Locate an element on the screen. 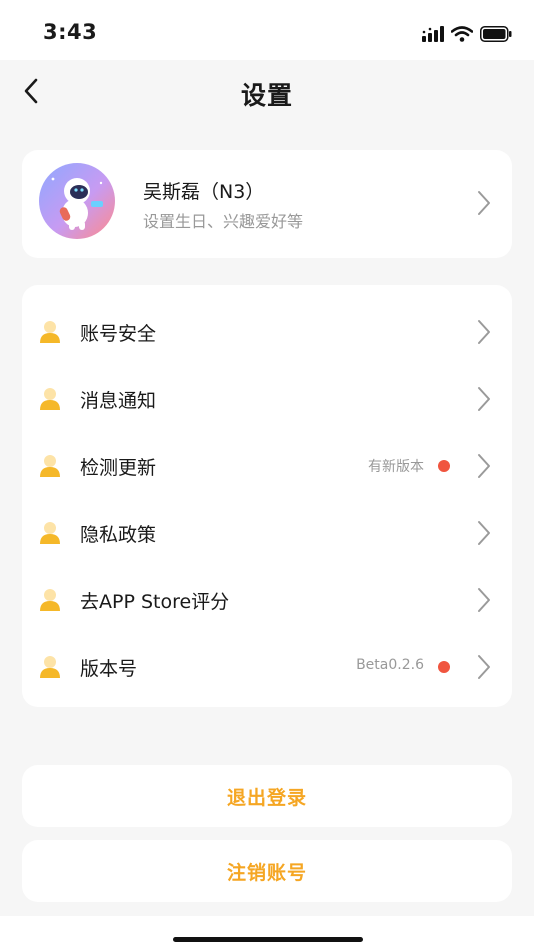  nav-bar: 设置 is located at coordinates (267, 92).